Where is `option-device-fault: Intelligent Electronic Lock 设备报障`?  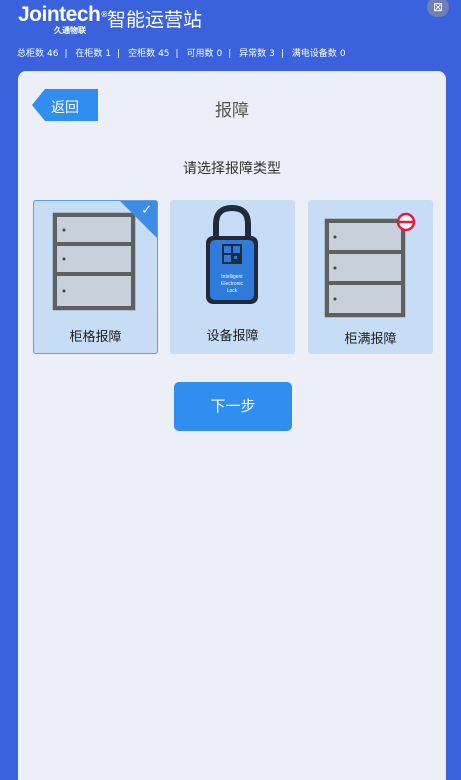
option-device-fault: Intelligent Electronic Lock 设备报障 is located at coordinates (232, 277).